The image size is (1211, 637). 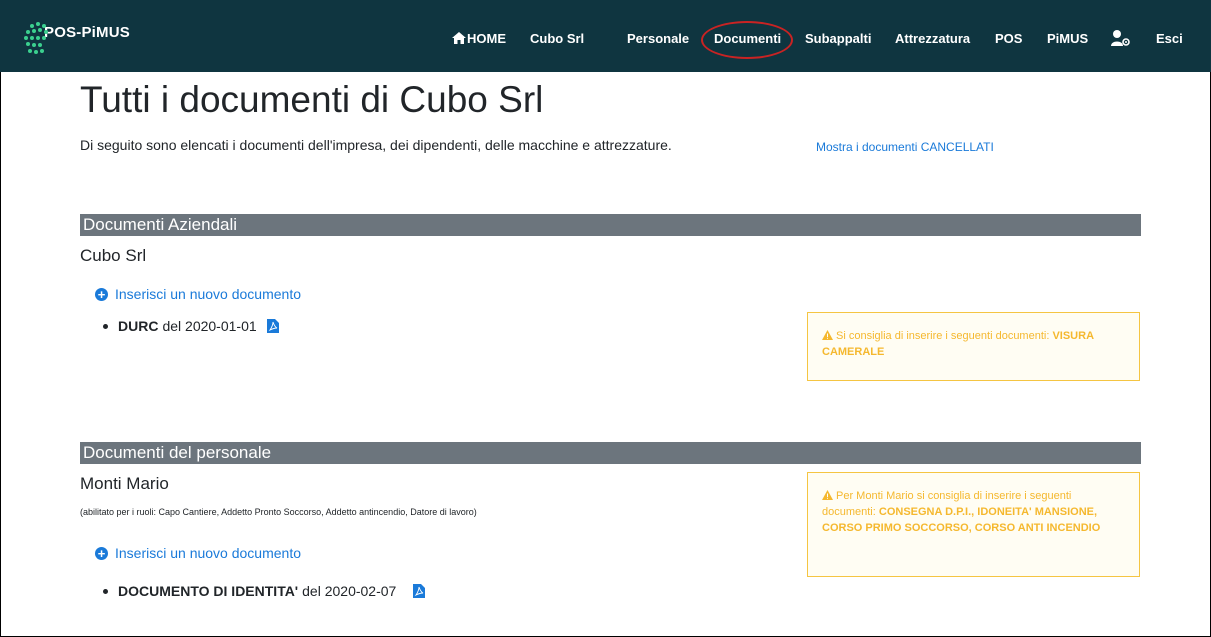 I want to click on nav-pimus: PiMUS, so click(x=1067, y=38).